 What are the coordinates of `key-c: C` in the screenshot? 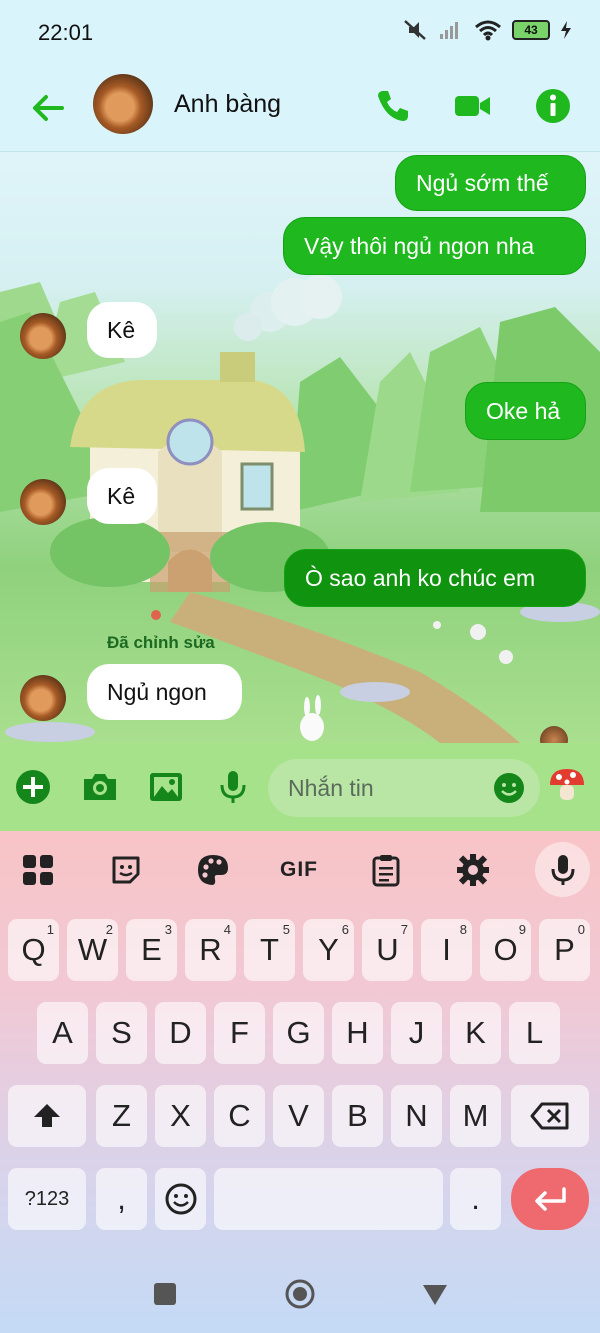 It's located at (239, 1116).